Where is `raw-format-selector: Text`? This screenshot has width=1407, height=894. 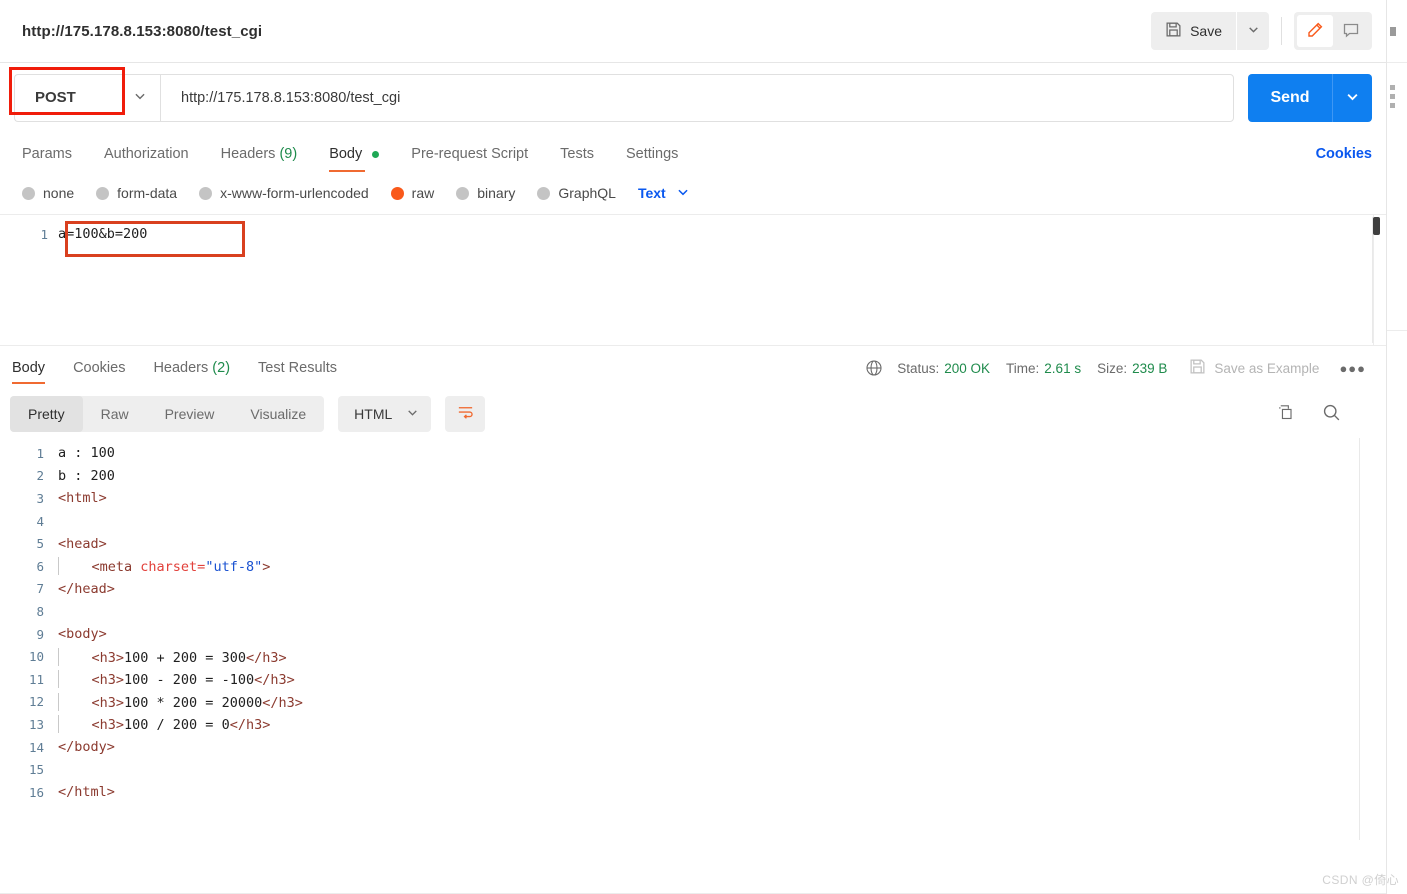
raw-format-selector: Text is located at coordinates (664, 193).